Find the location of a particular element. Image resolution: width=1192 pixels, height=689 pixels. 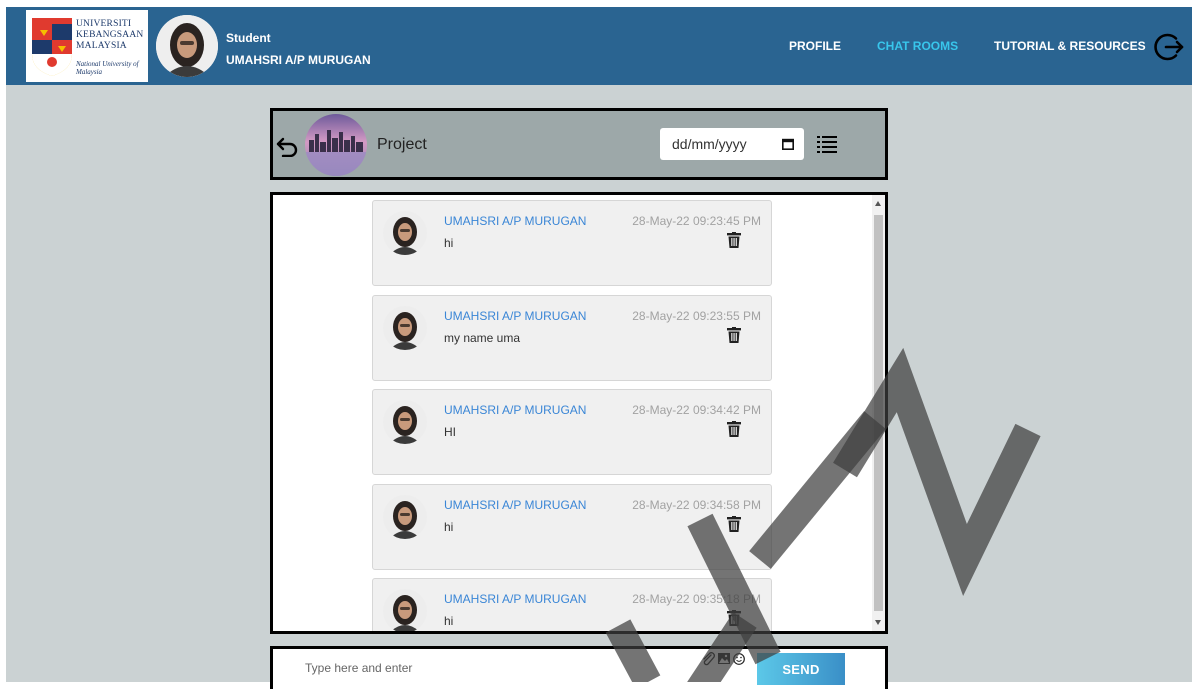

nav-profile: PROFILE is located at coordinates (815, 46).